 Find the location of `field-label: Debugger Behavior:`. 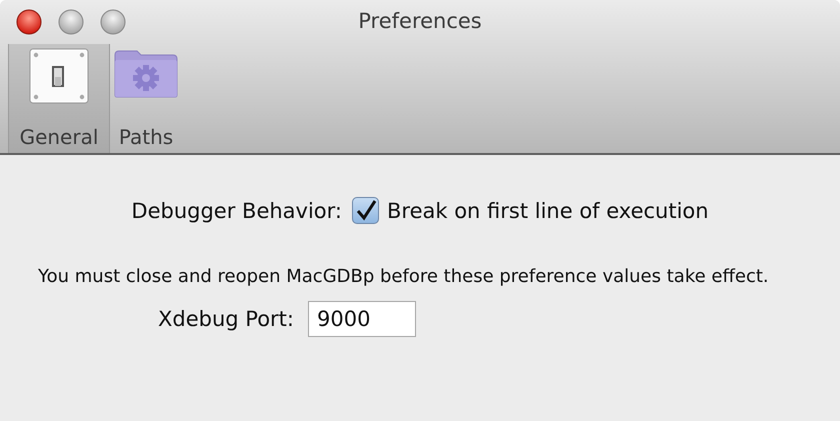

field-label: Debugger Behavior: is located at coordinates (236, 210).